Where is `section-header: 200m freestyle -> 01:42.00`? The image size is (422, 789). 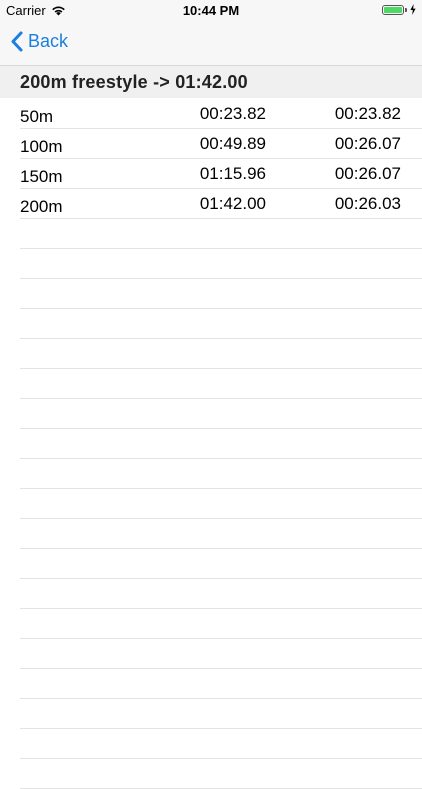
section-header: 200m freestyle -> 01:42.00 is located at coordinates (211, 82).